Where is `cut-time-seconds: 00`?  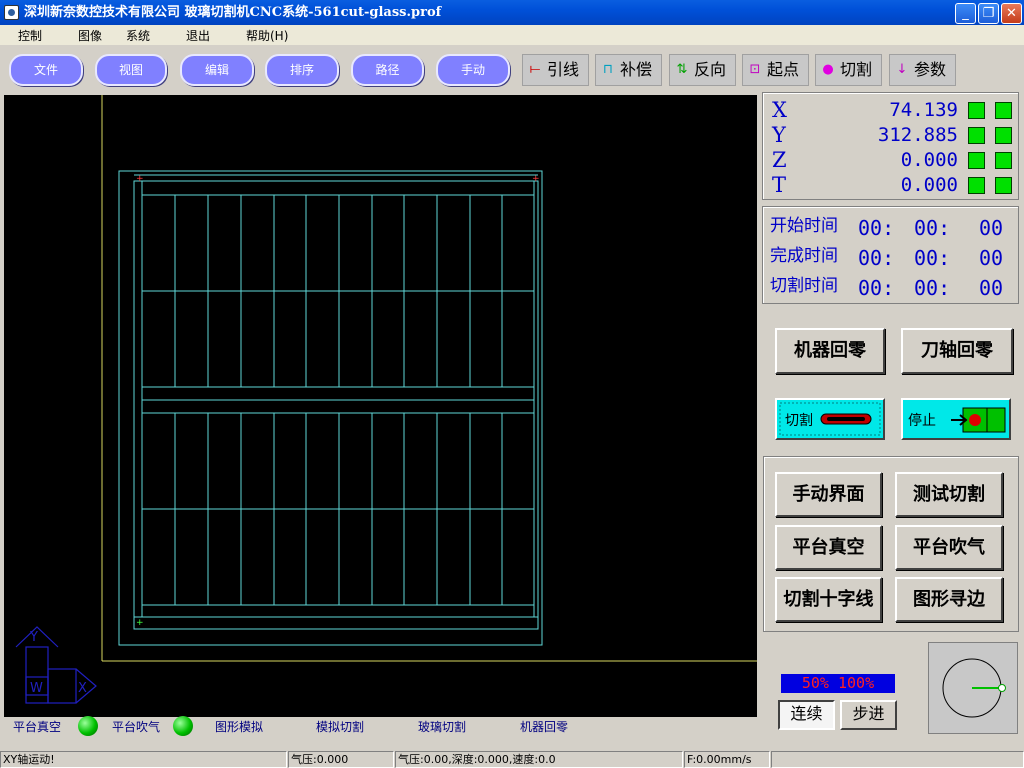 cut-time-seconds: 00 is located at coordinates (991, 288).